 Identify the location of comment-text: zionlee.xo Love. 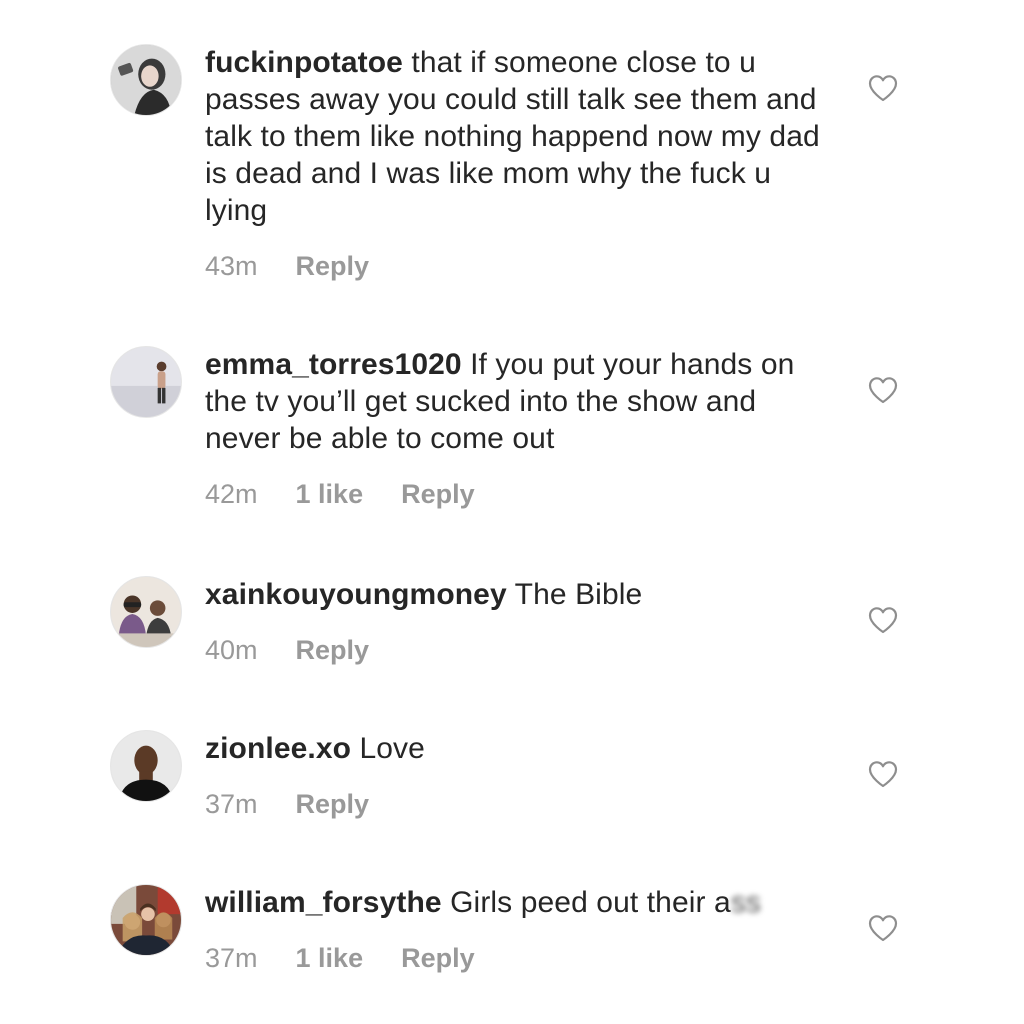
(517, 748).